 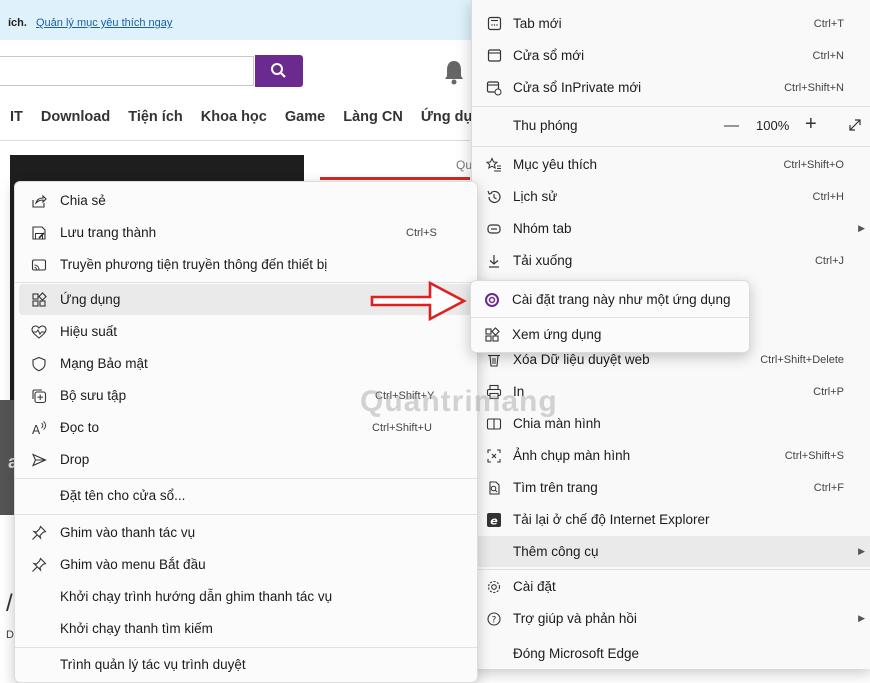 What do you see at coordinates (829, 260) in the screenshot?
I see `shortcut-text: Ctrl+J` at bounding box center [829, 260].